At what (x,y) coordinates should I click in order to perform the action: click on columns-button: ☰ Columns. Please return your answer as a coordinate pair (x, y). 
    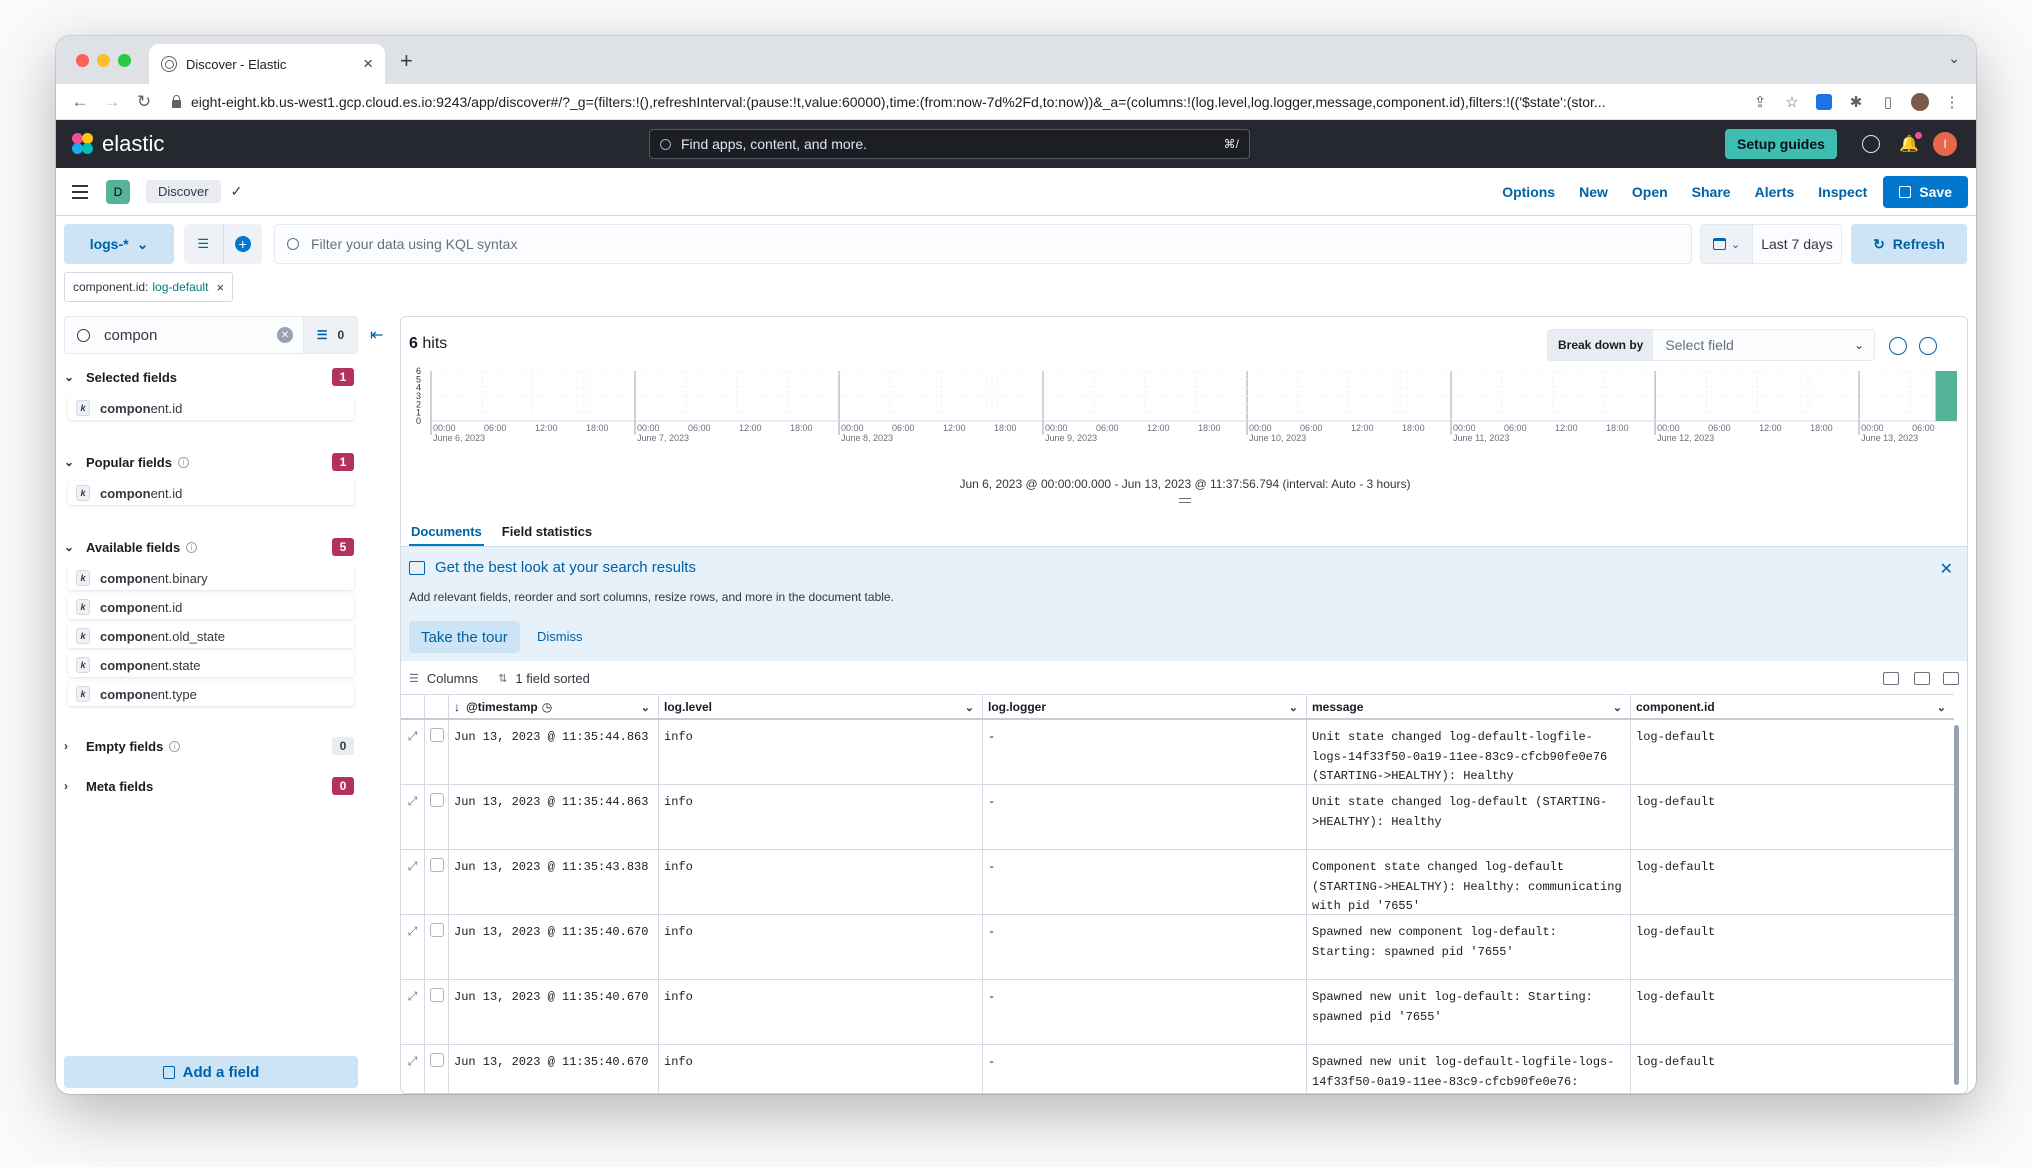
    Looking at the image, I should click on (443, 678).